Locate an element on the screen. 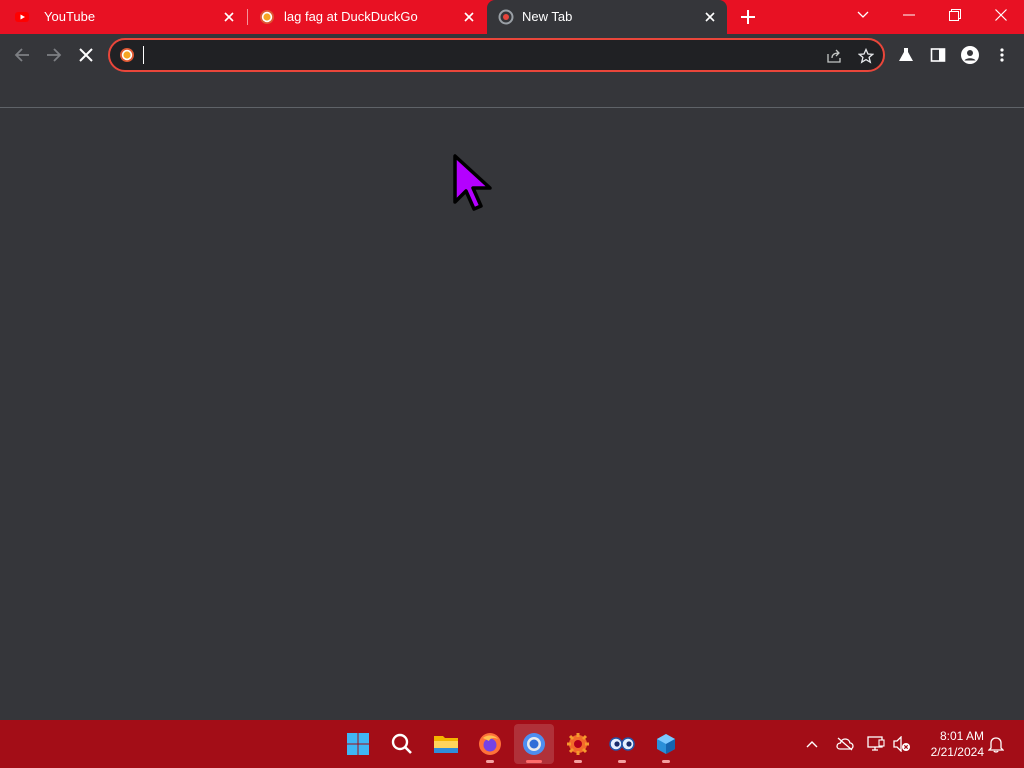  eyes-app-button is located at coordinates (622, 744).